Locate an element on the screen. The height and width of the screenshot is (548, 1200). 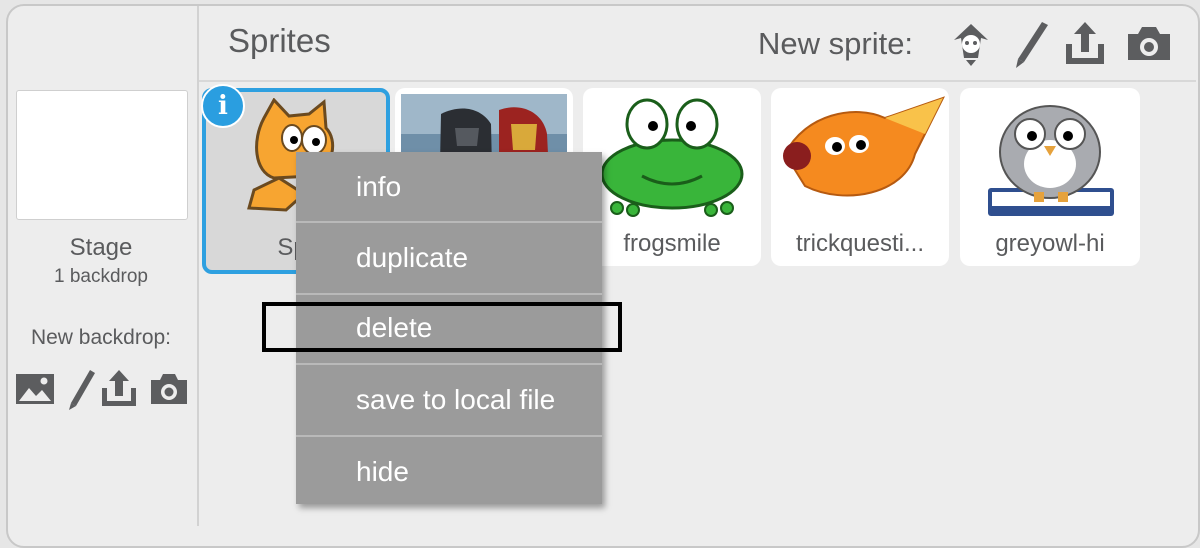
stage-label: Stage is located at coordinates (101, 247).